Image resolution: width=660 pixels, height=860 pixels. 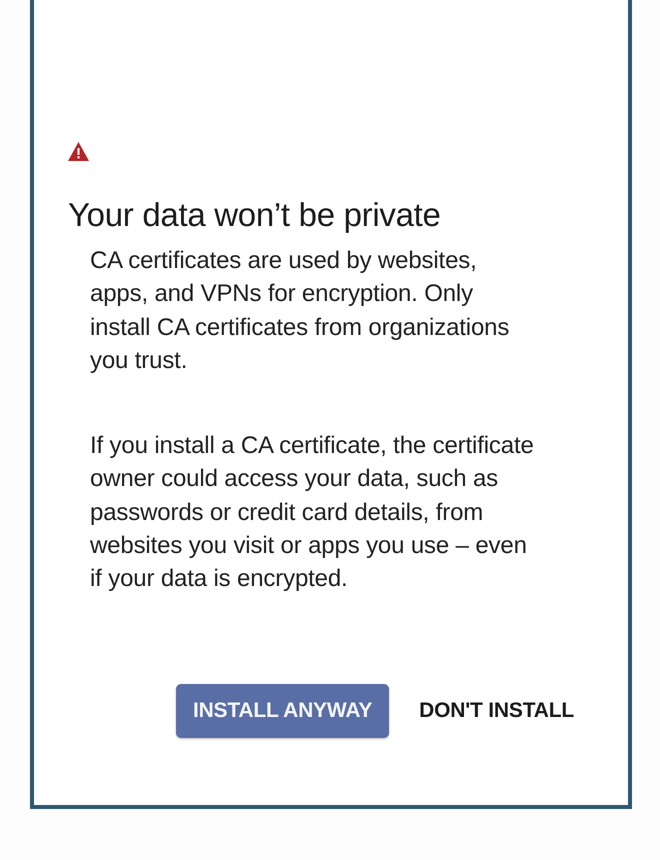 What do you see at coordinates (312, 512) in the screenshot?
I see `warning-paragraph: If you install a CA certificate, the certificate owner could access your data, such as passwords or credit card details, from websites you visit or apps you use – even if your data is encrypted.` at bounding box center [312, 512].